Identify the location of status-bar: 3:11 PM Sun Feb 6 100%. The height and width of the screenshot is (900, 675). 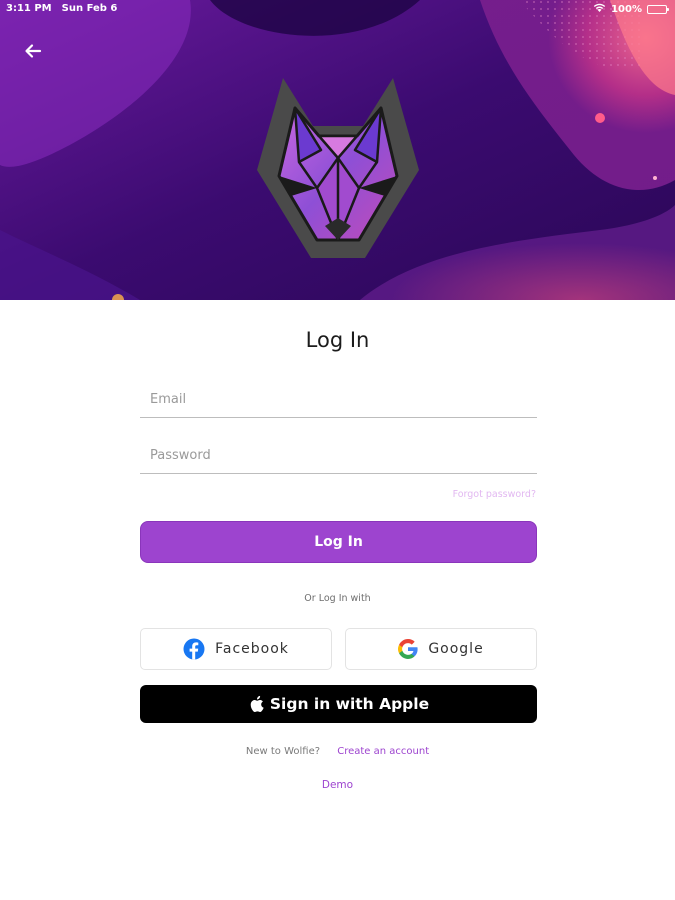
(337, 9).